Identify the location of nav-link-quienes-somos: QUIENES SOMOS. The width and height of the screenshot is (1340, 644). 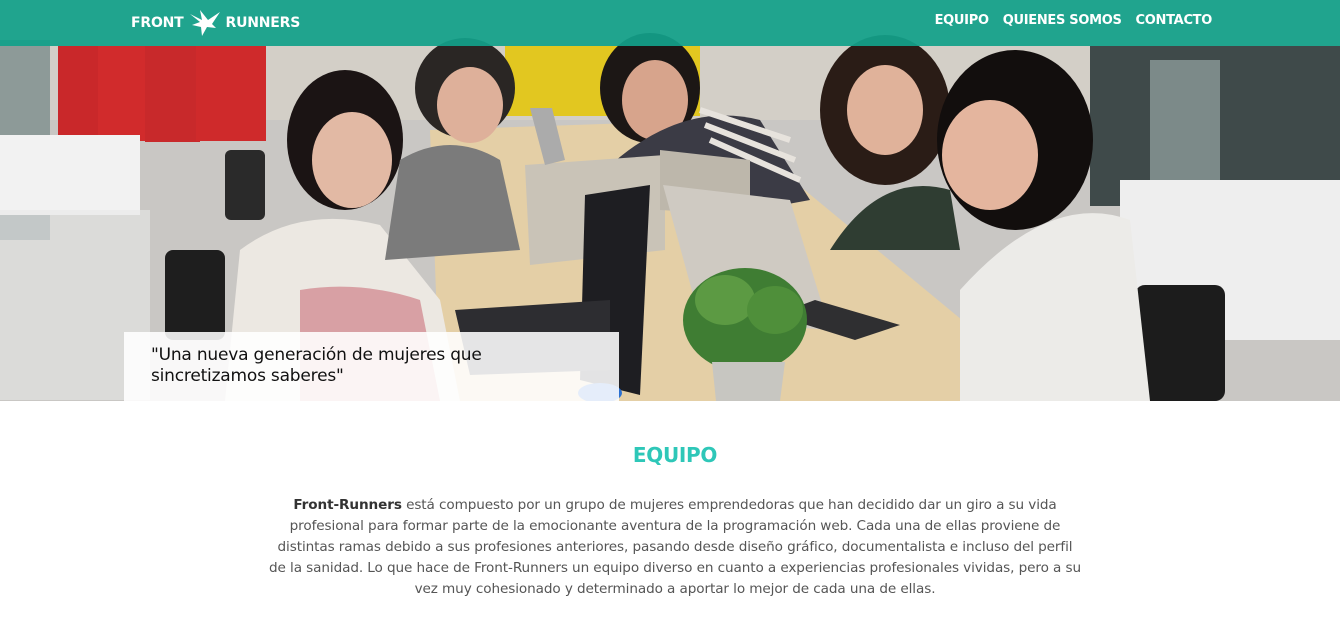
(1062, 20).